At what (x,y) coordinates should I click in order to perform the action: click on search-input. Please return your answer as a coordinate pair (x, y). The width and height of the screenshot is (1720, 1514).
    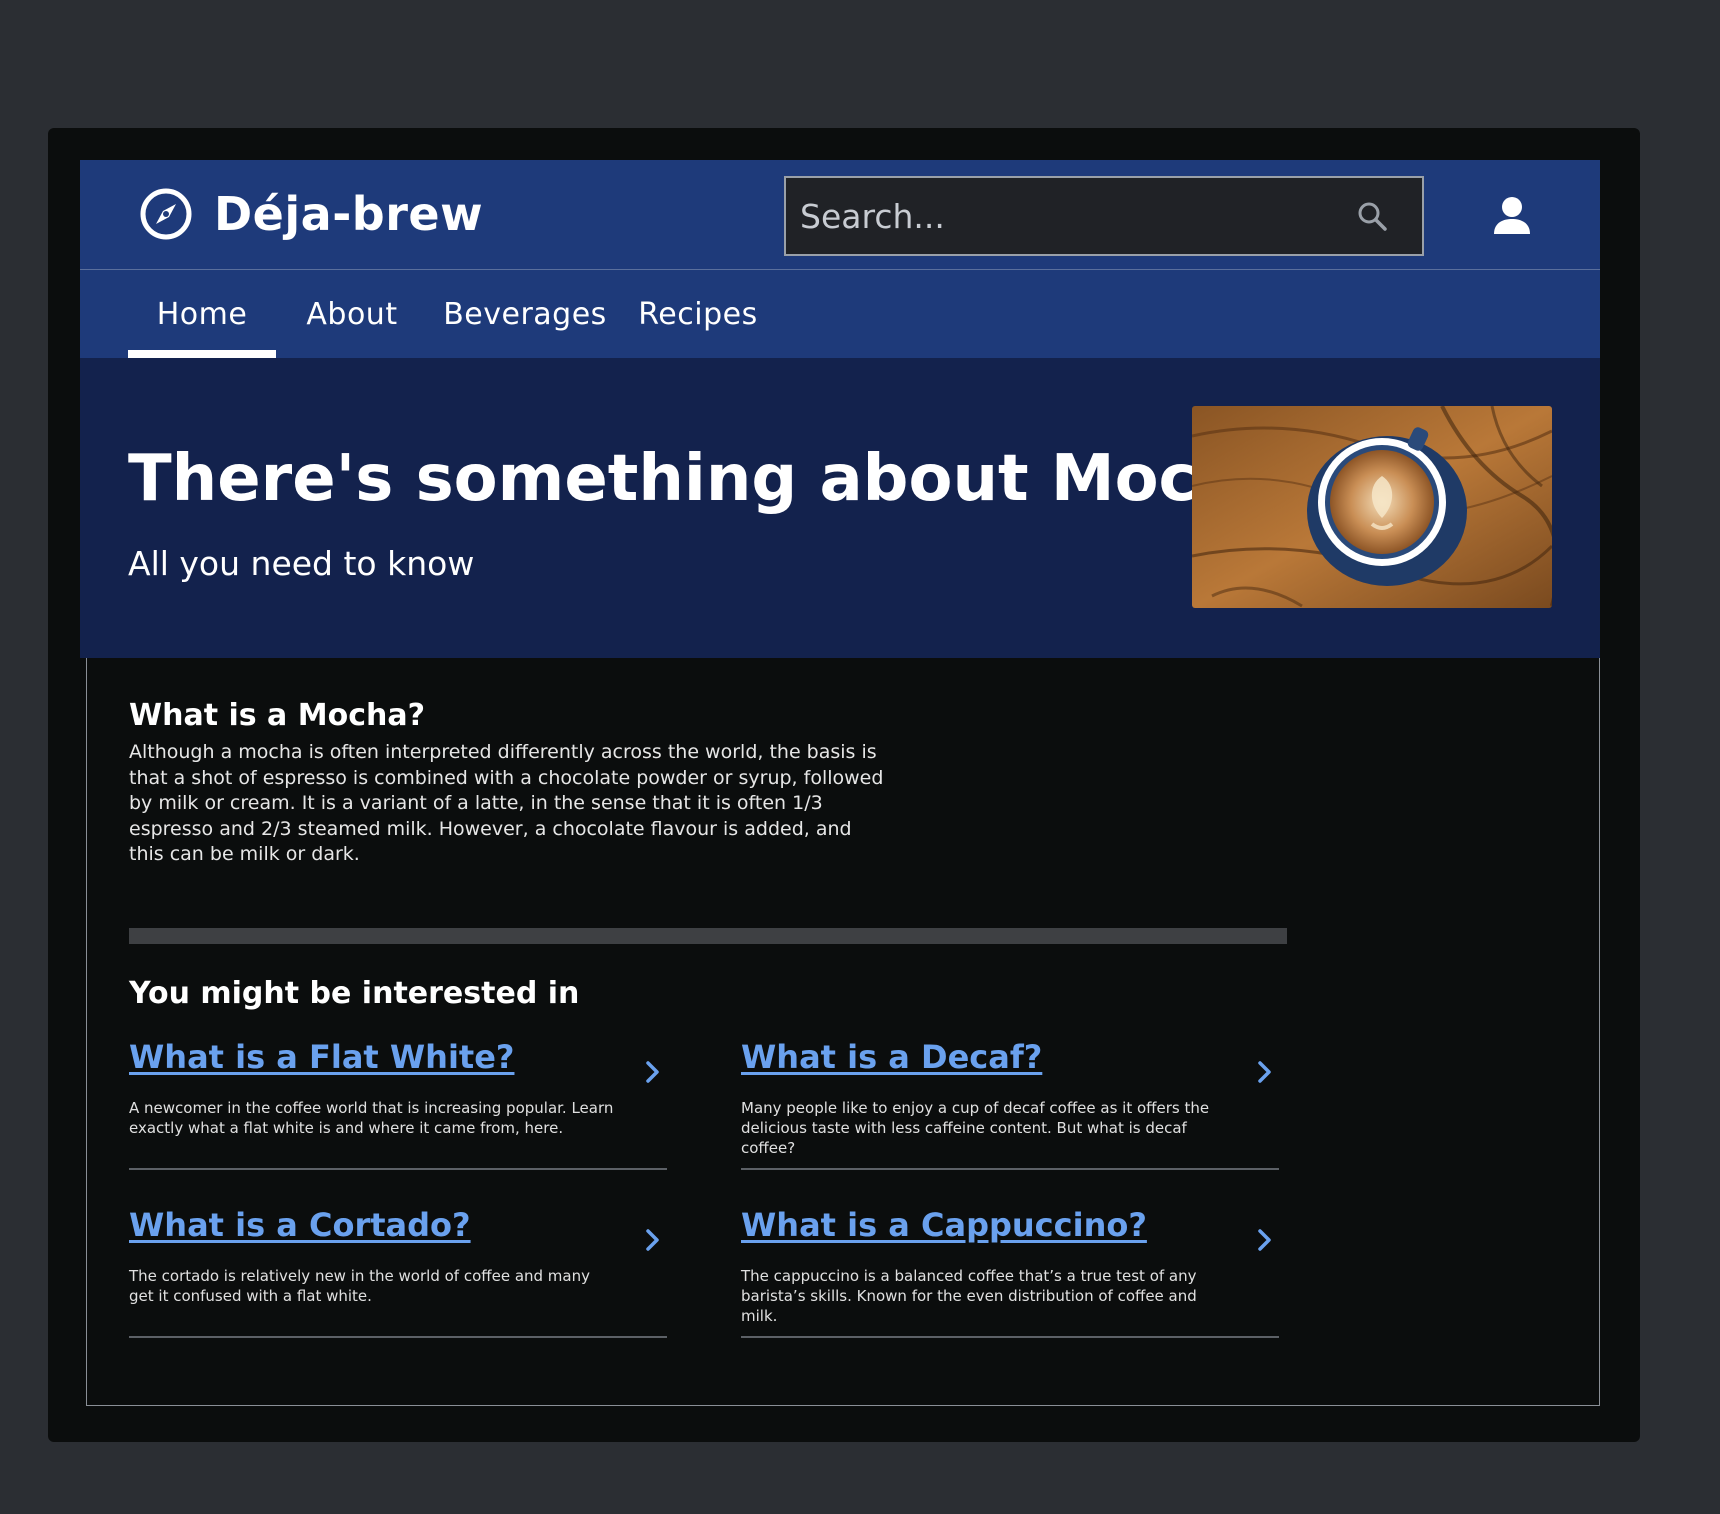
    Looking at the image, I should click on (1063, 216).